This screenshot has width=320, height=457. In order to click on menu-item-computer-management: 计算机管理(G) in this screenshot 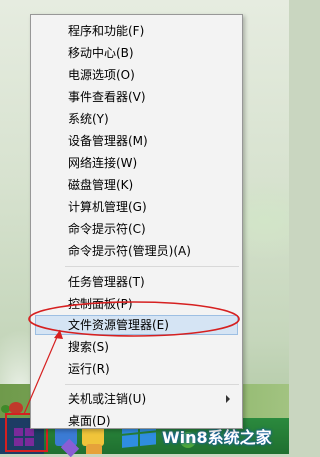, I will do `click(136, 207)`.